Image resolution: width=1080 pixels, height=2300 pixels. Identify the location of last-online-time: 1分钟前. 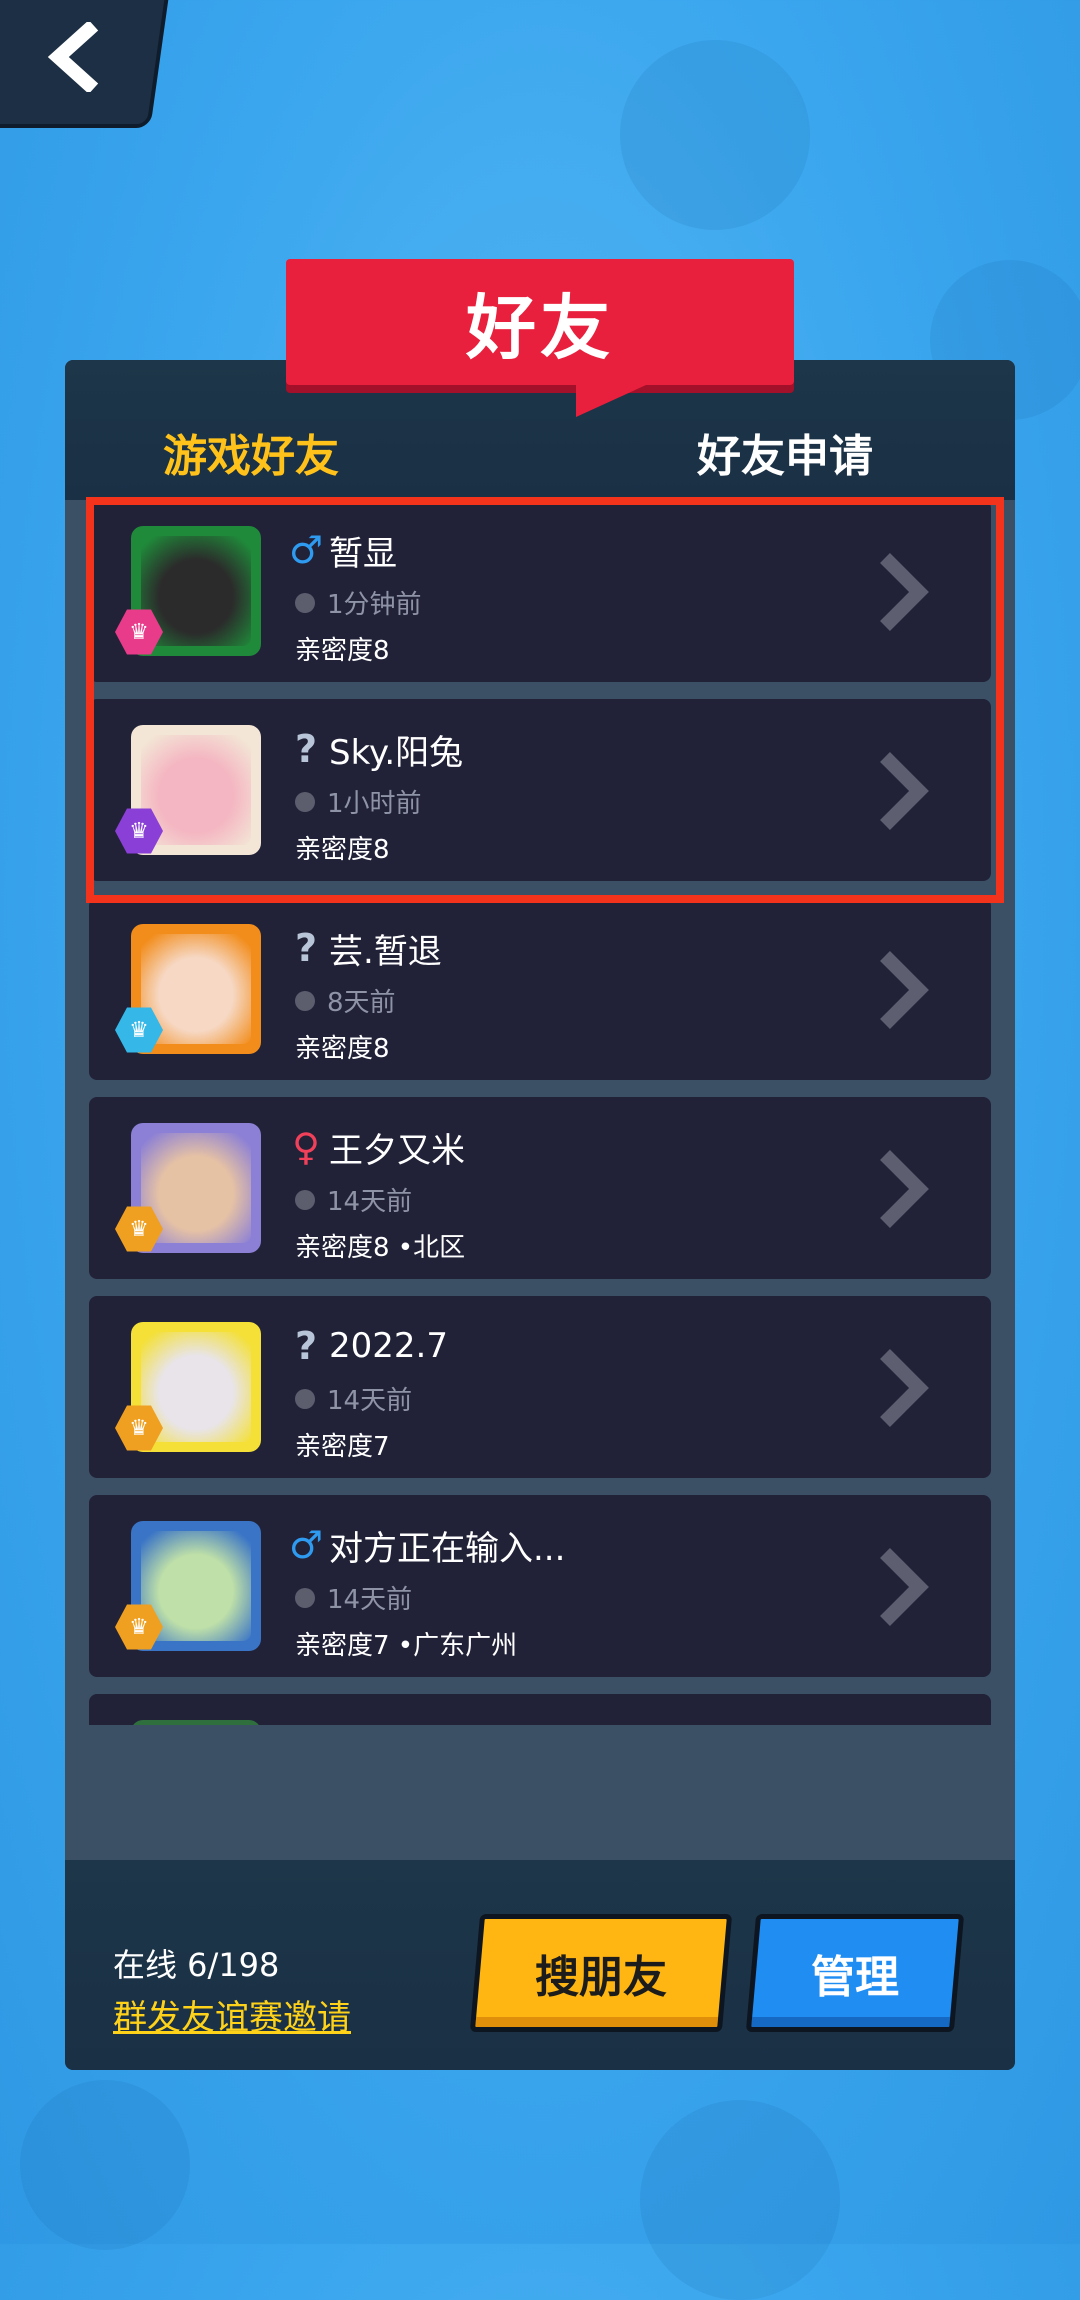
(374, 605).